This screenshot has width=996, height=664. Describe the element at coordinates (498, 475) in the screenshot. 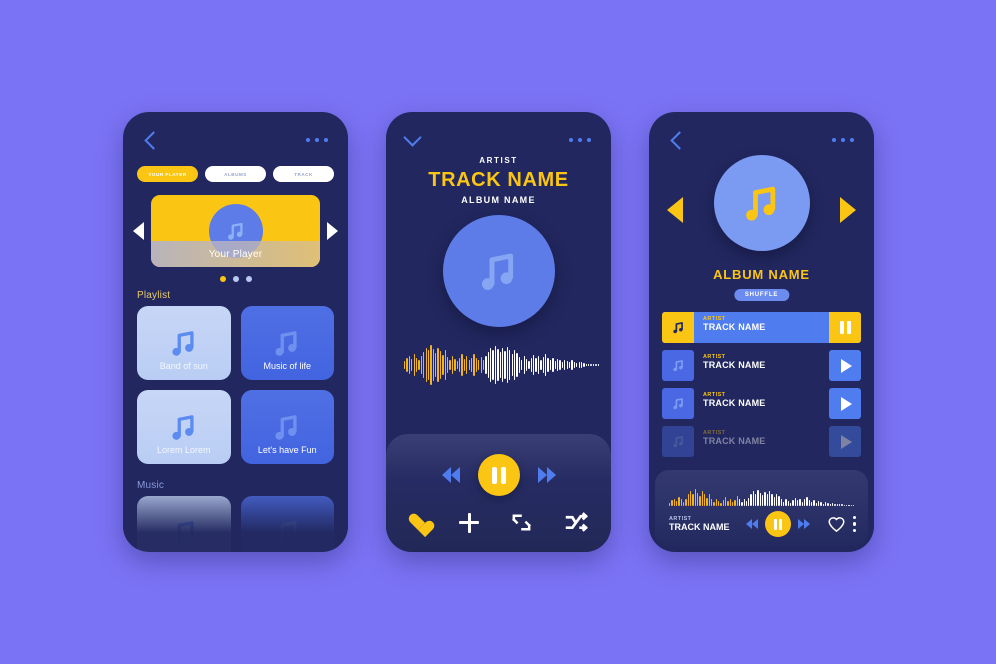

I see `play-pause-button` at that location.